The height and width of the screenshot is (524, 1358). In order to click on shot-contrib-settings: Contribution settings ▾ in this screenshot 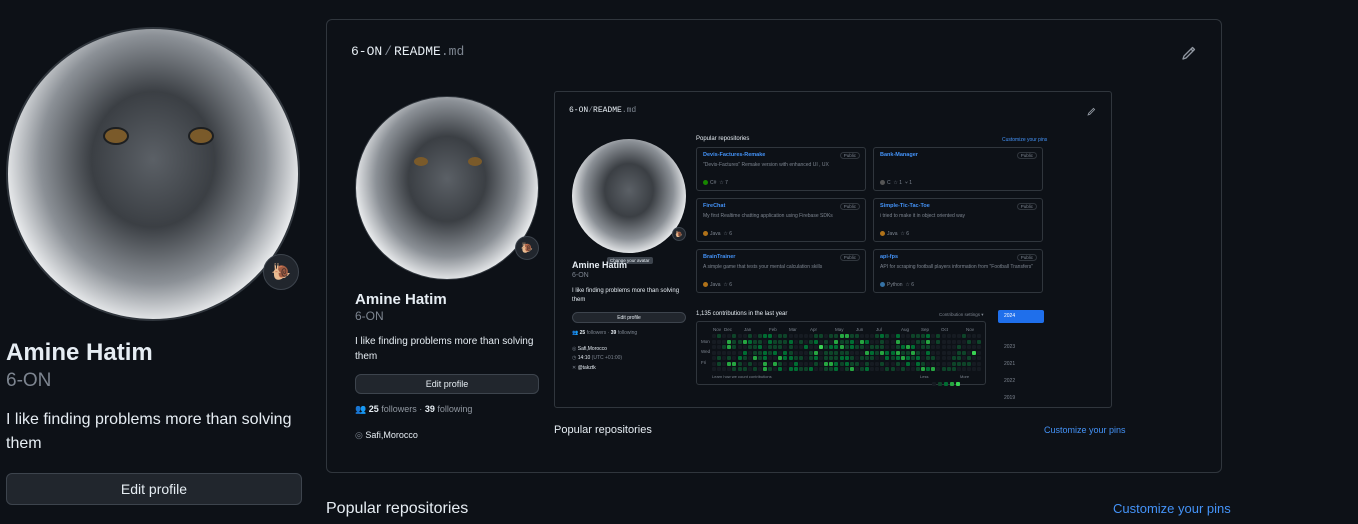, I will do `click(961, 314)`.